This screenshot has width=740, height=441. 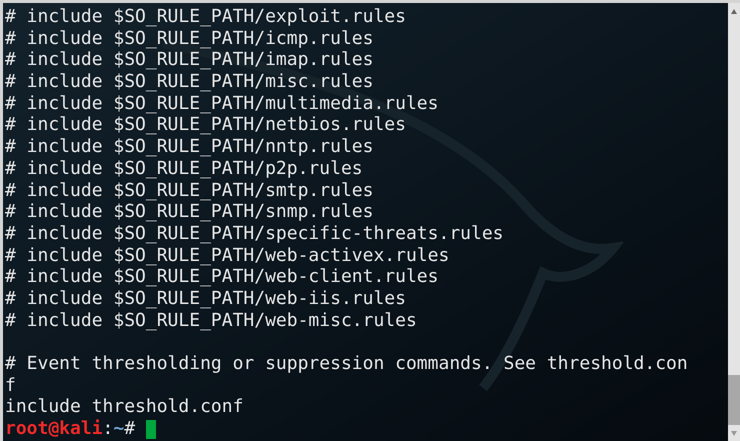 What do you see at coordinates (189, 191) in the screenshot?
I see `terminal-line: # include $SO_RULE_PATH/smtp.rules` at bounding box center [189, 191].